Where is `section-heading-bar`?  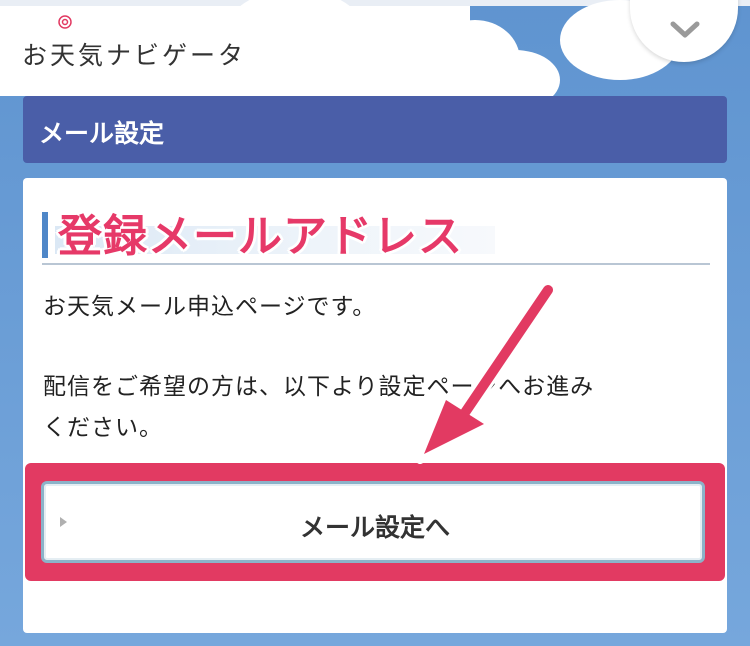
section-heading-bar is located at coordinates (45, 235).